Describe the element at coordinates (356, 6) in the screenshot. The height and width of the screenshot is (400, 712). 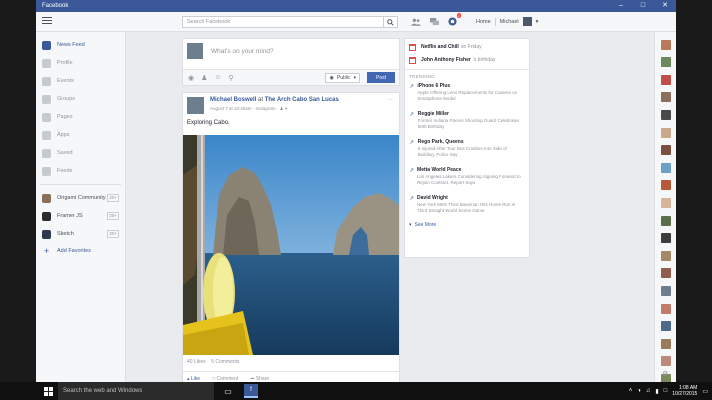
I see `window-titlebar: Facebook – □ ✕` at that location.